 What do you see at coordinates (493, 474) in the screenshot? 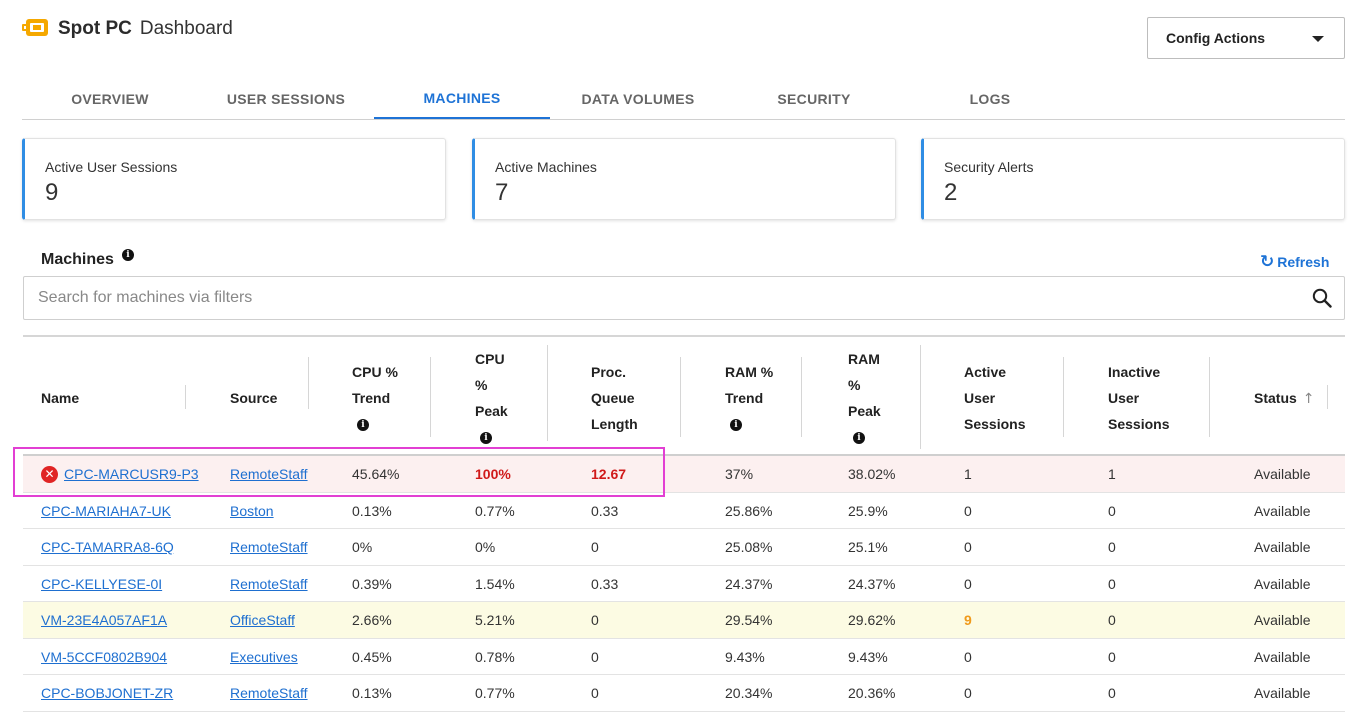
I see `cpu-peak-value: 100%` at bounding box center [493, 474].